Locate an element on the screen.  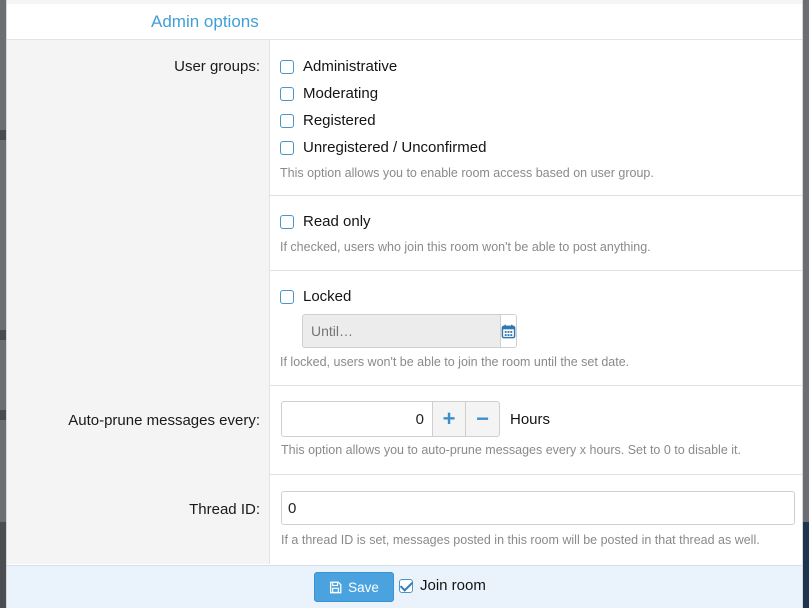
decrement-button: − is located at coordinates (483, 419).